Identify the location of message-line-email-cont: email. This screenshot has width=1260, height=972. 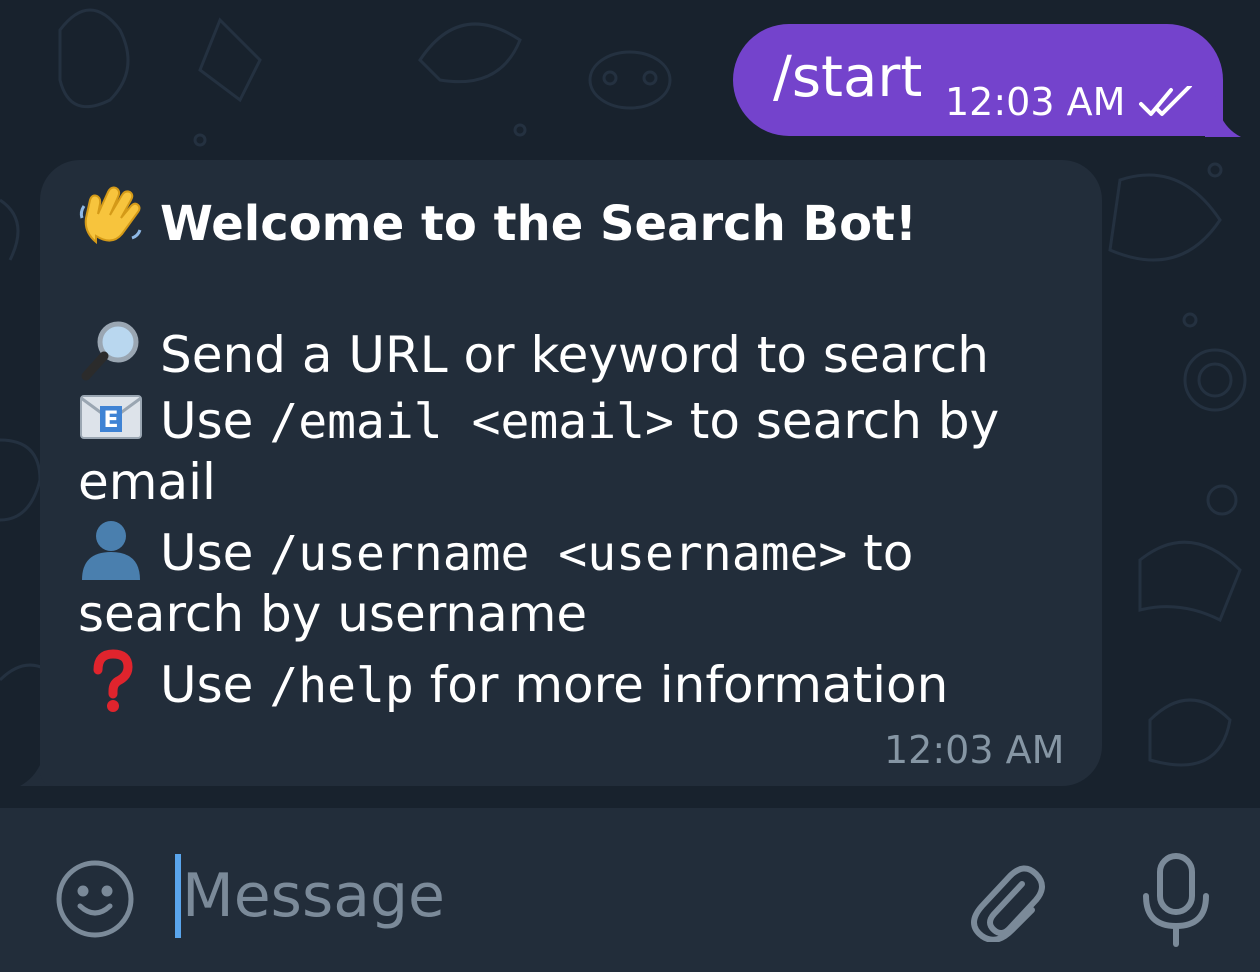
(147, 482).